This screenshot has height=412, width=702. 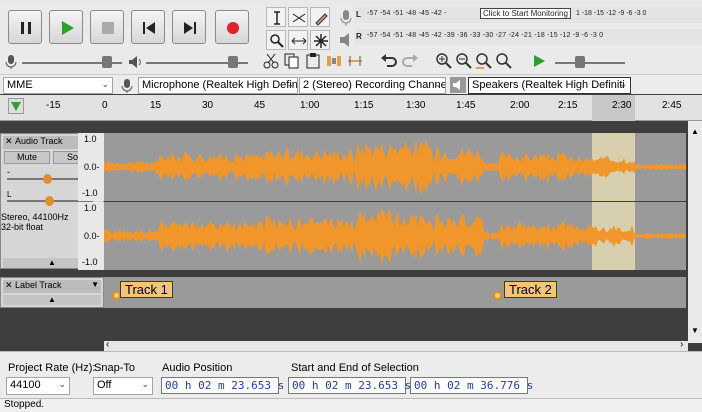 What do you see at coordinates (395, 292) in the screenshot?
I see `label-track-area: Track 1 Track 2` at bounding box center [395, 292].